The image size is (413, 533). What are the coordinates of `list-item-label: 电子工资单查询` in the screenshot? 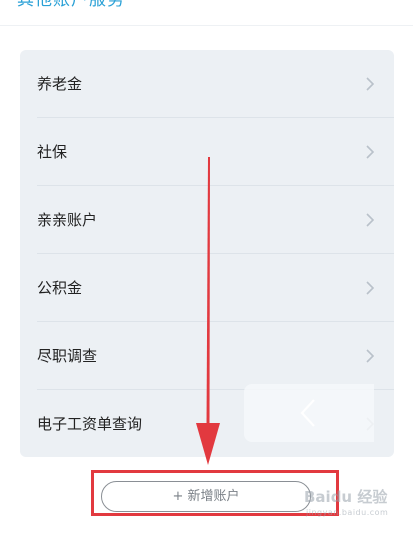 It's located at (90, 424).